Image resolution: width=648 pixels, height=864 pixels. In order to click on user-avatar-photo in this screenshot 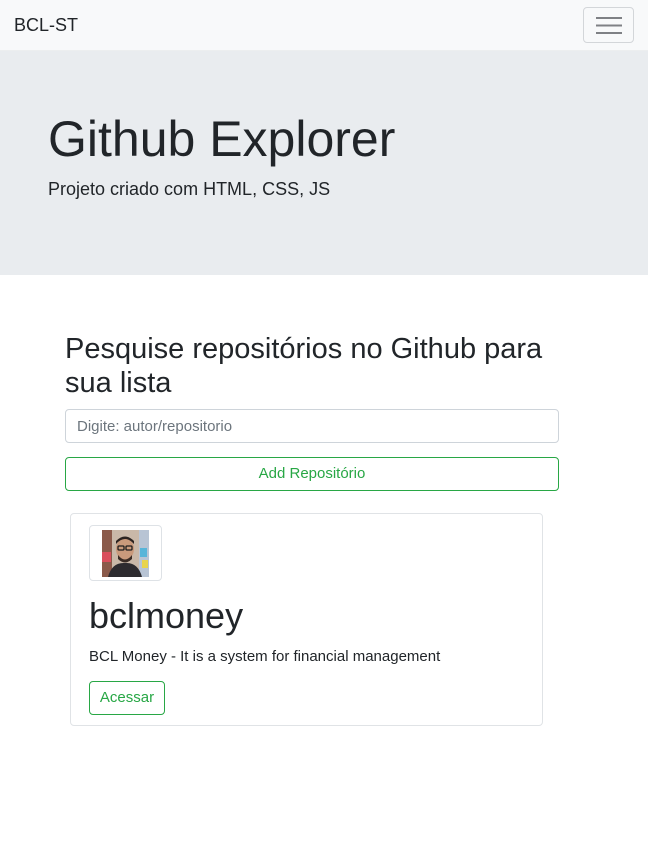, I will do `click(125, 553)`.